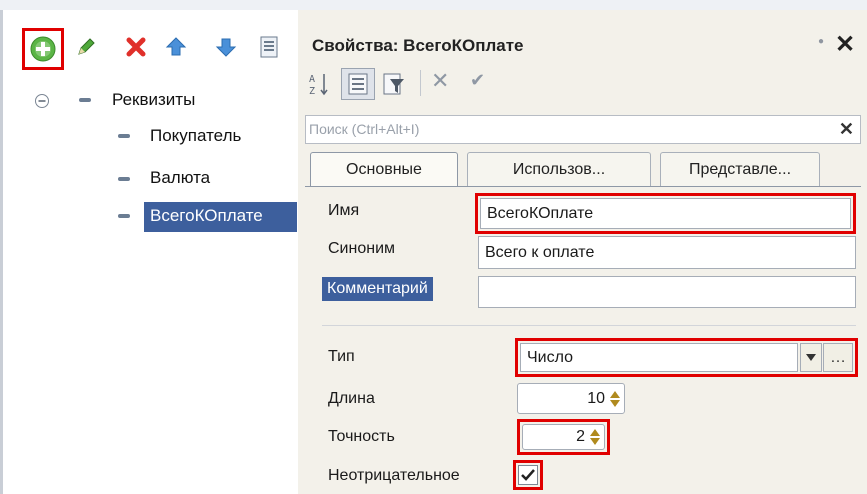 The height and width of the screenshot is (494, 867). Describe the element at coordinates (312, 79) in the screenshot. I see `svg-text: A` at that location.